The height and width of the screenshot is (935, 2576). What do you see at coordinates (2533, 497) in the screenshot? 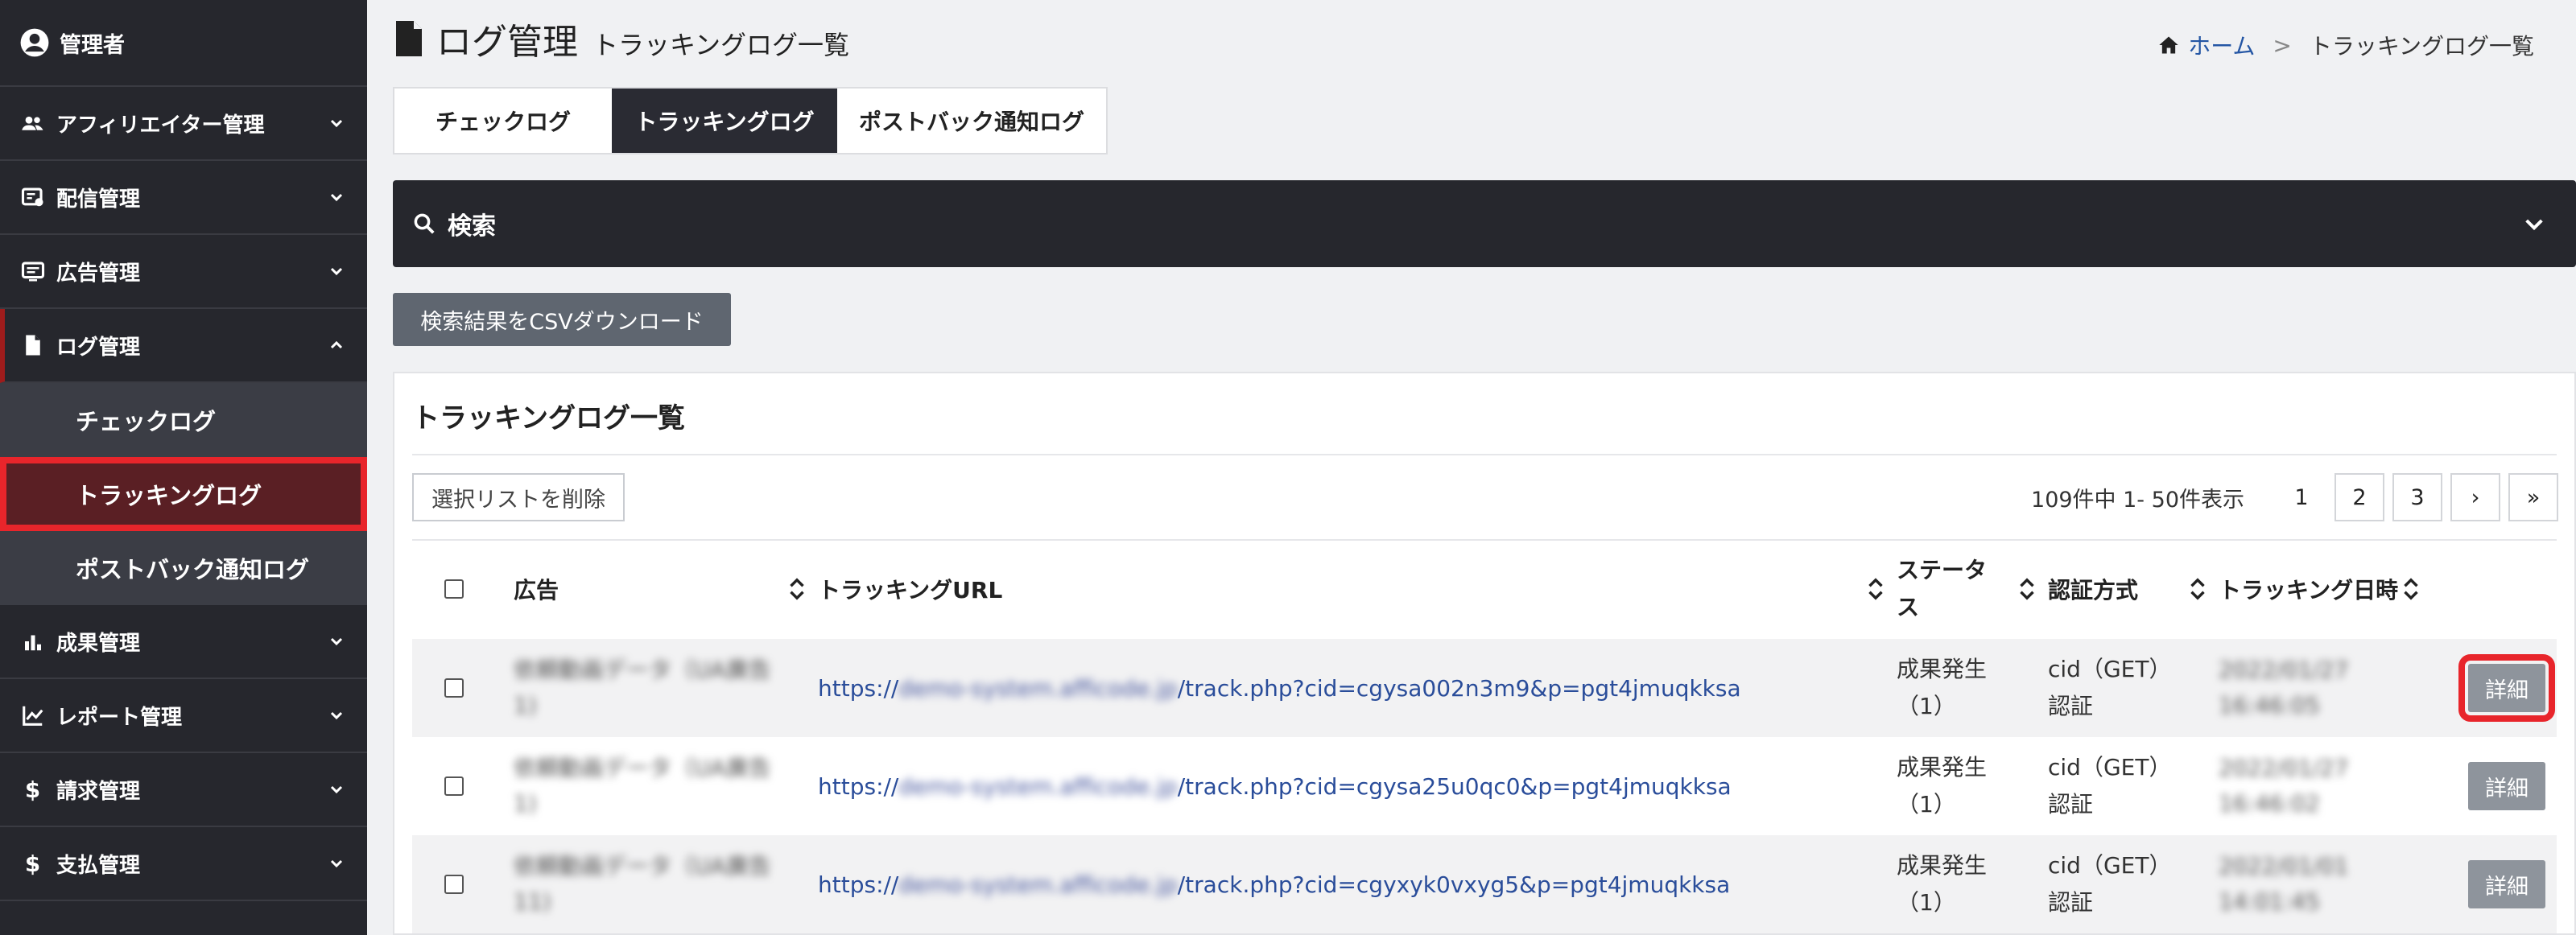
I see `page-last: »` at bounding box center [2533, 497].